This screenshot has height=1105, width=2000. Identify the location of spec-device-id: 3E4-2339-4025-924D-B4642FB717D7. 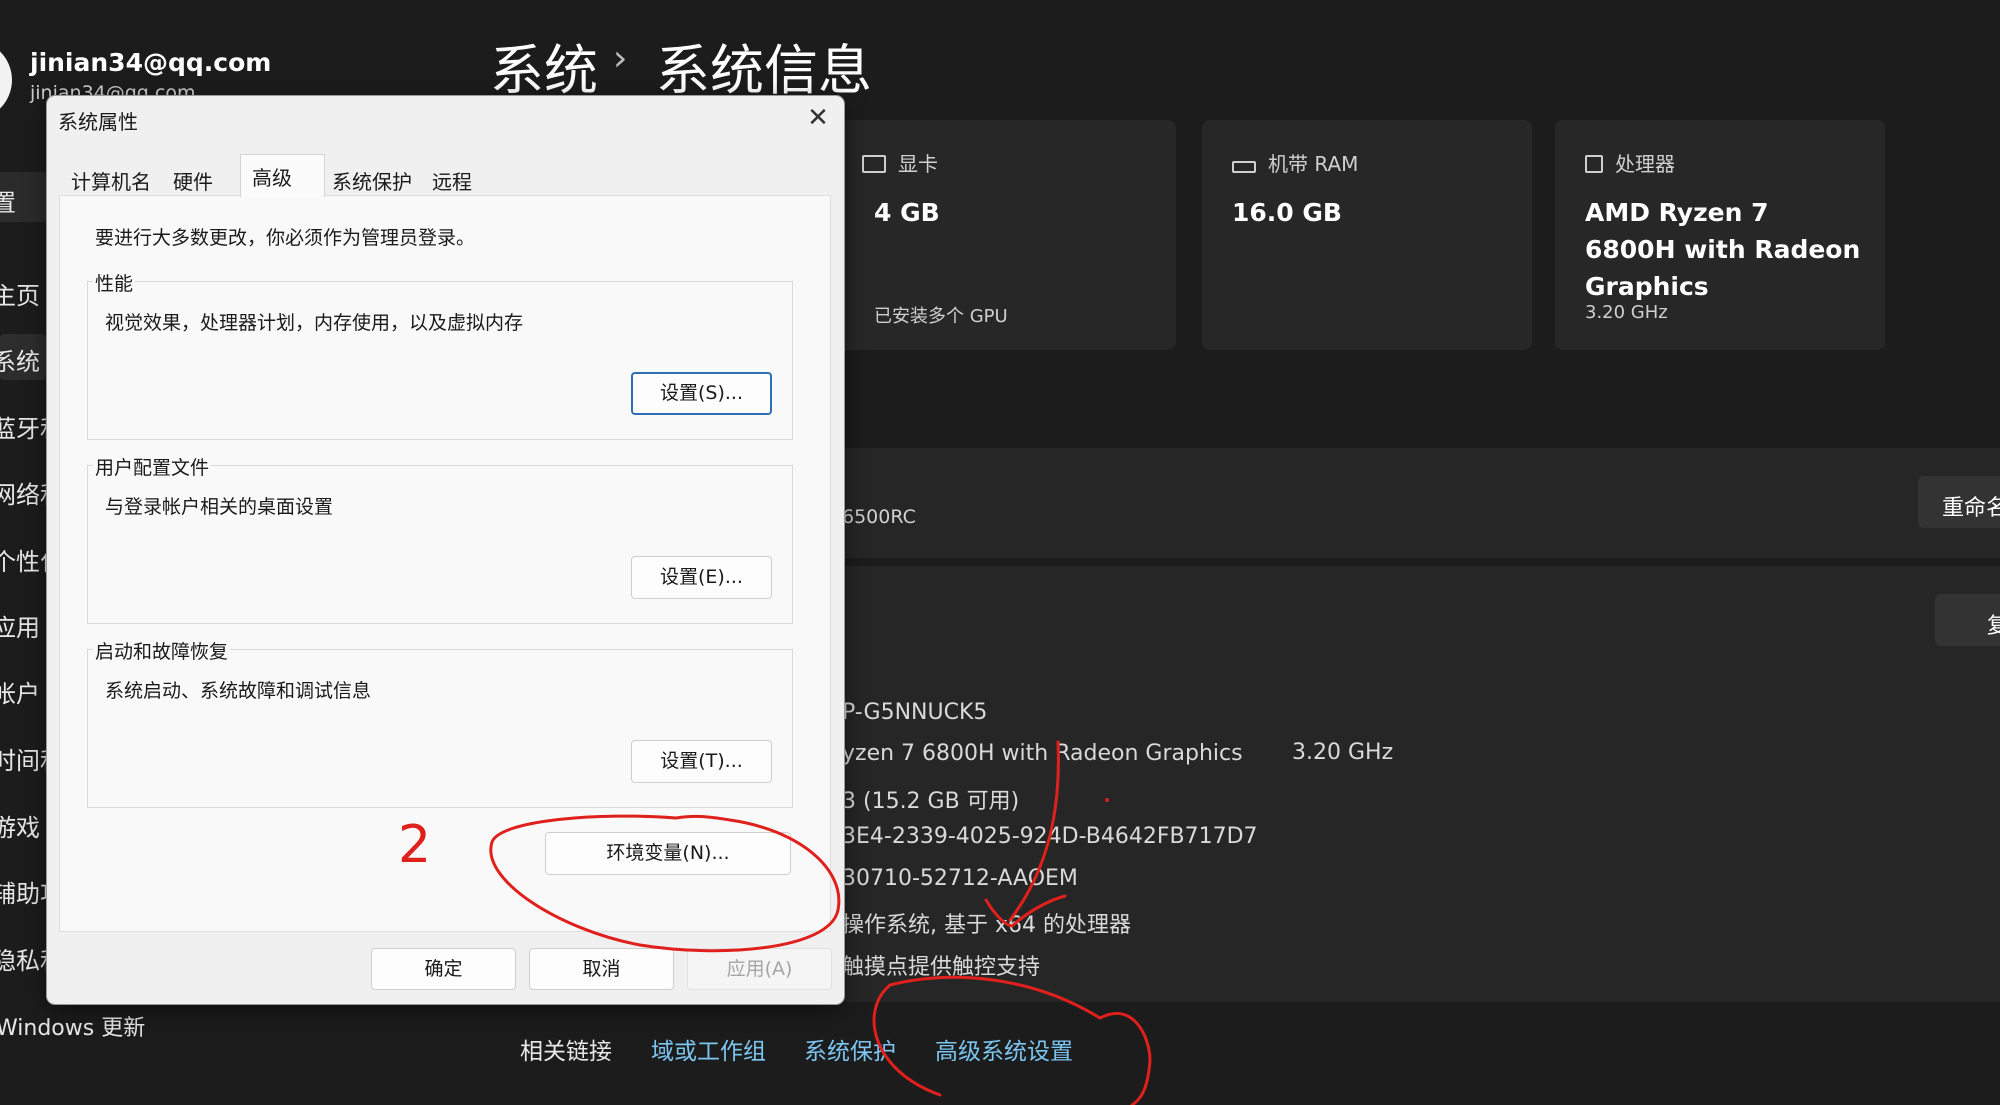
(1050, 836).